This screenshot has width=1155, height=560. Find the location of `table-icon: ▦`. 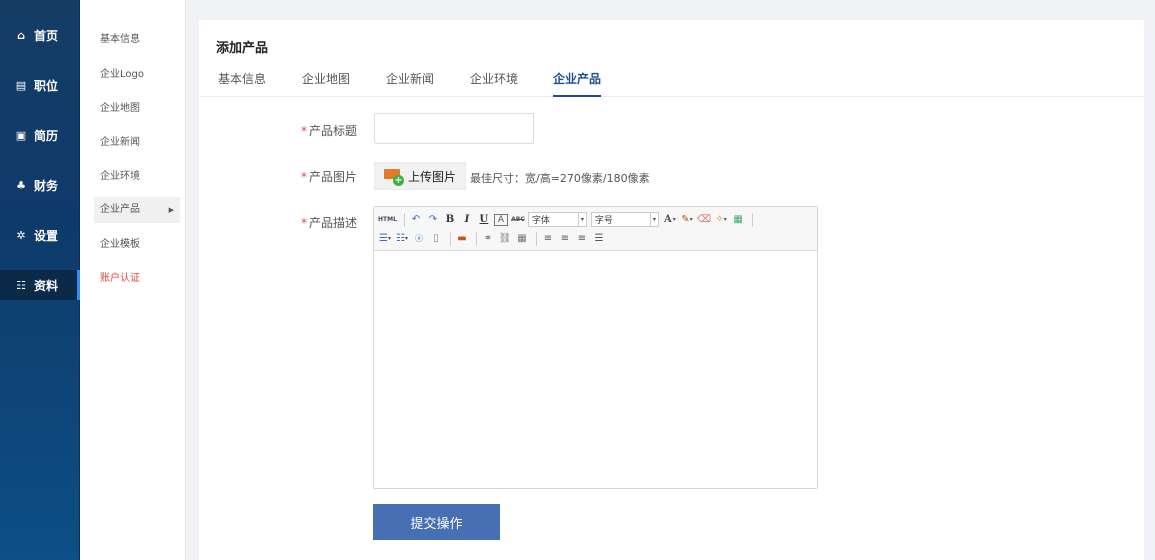

table-icon: ▦ is located at coordinates (522, 239).